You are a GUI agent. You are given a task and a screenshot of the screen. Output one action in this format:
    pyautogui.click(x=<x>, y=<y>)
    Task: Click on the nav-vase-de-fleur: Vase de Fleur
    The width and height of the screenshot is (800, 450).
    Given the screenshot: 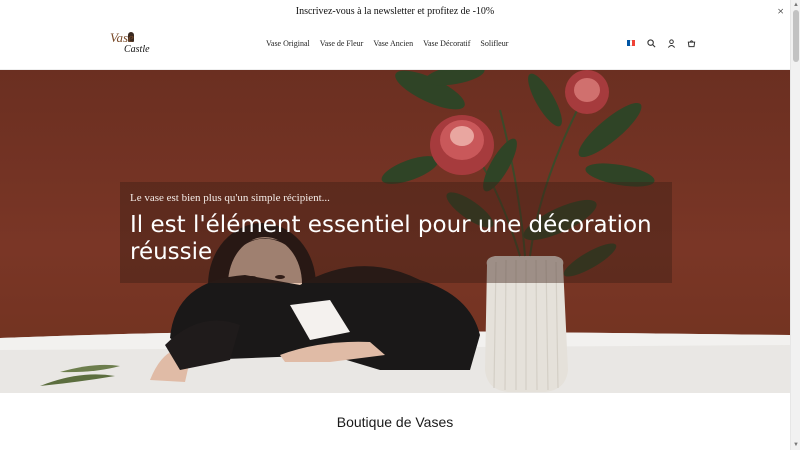 What is the action you would take?
    pyautogui.click(x=342, y=43)
    